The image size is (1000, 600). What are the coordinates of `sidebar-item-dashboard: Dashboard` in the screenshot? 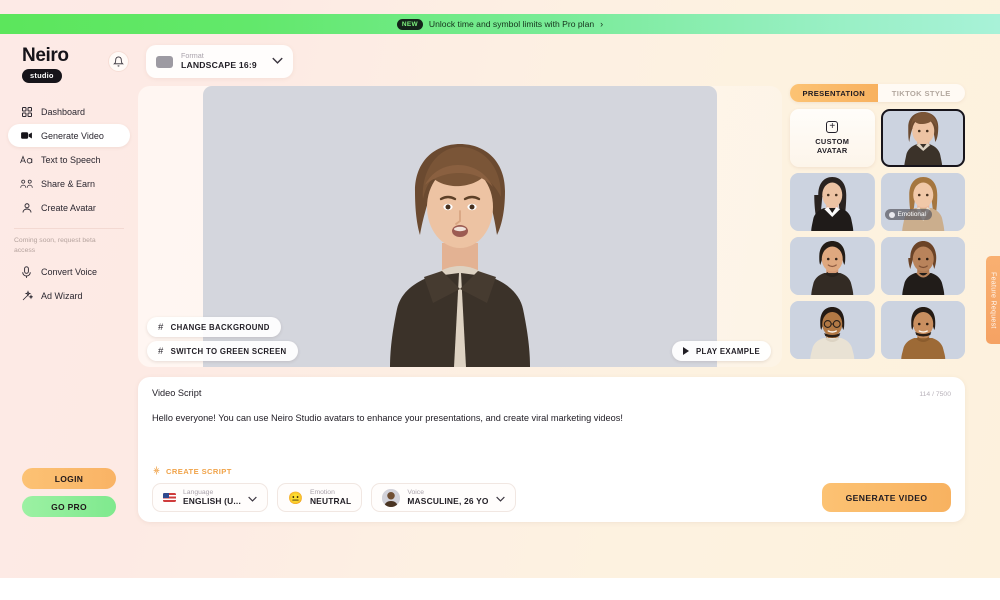 It's located at (69, 111).